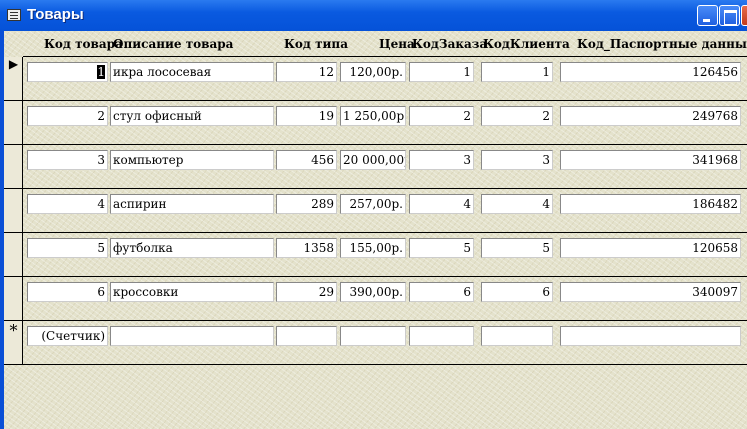 The width and height of the screenshot is (747, 429). I want to click on header-product-id: Код товара, so click(83, 44).